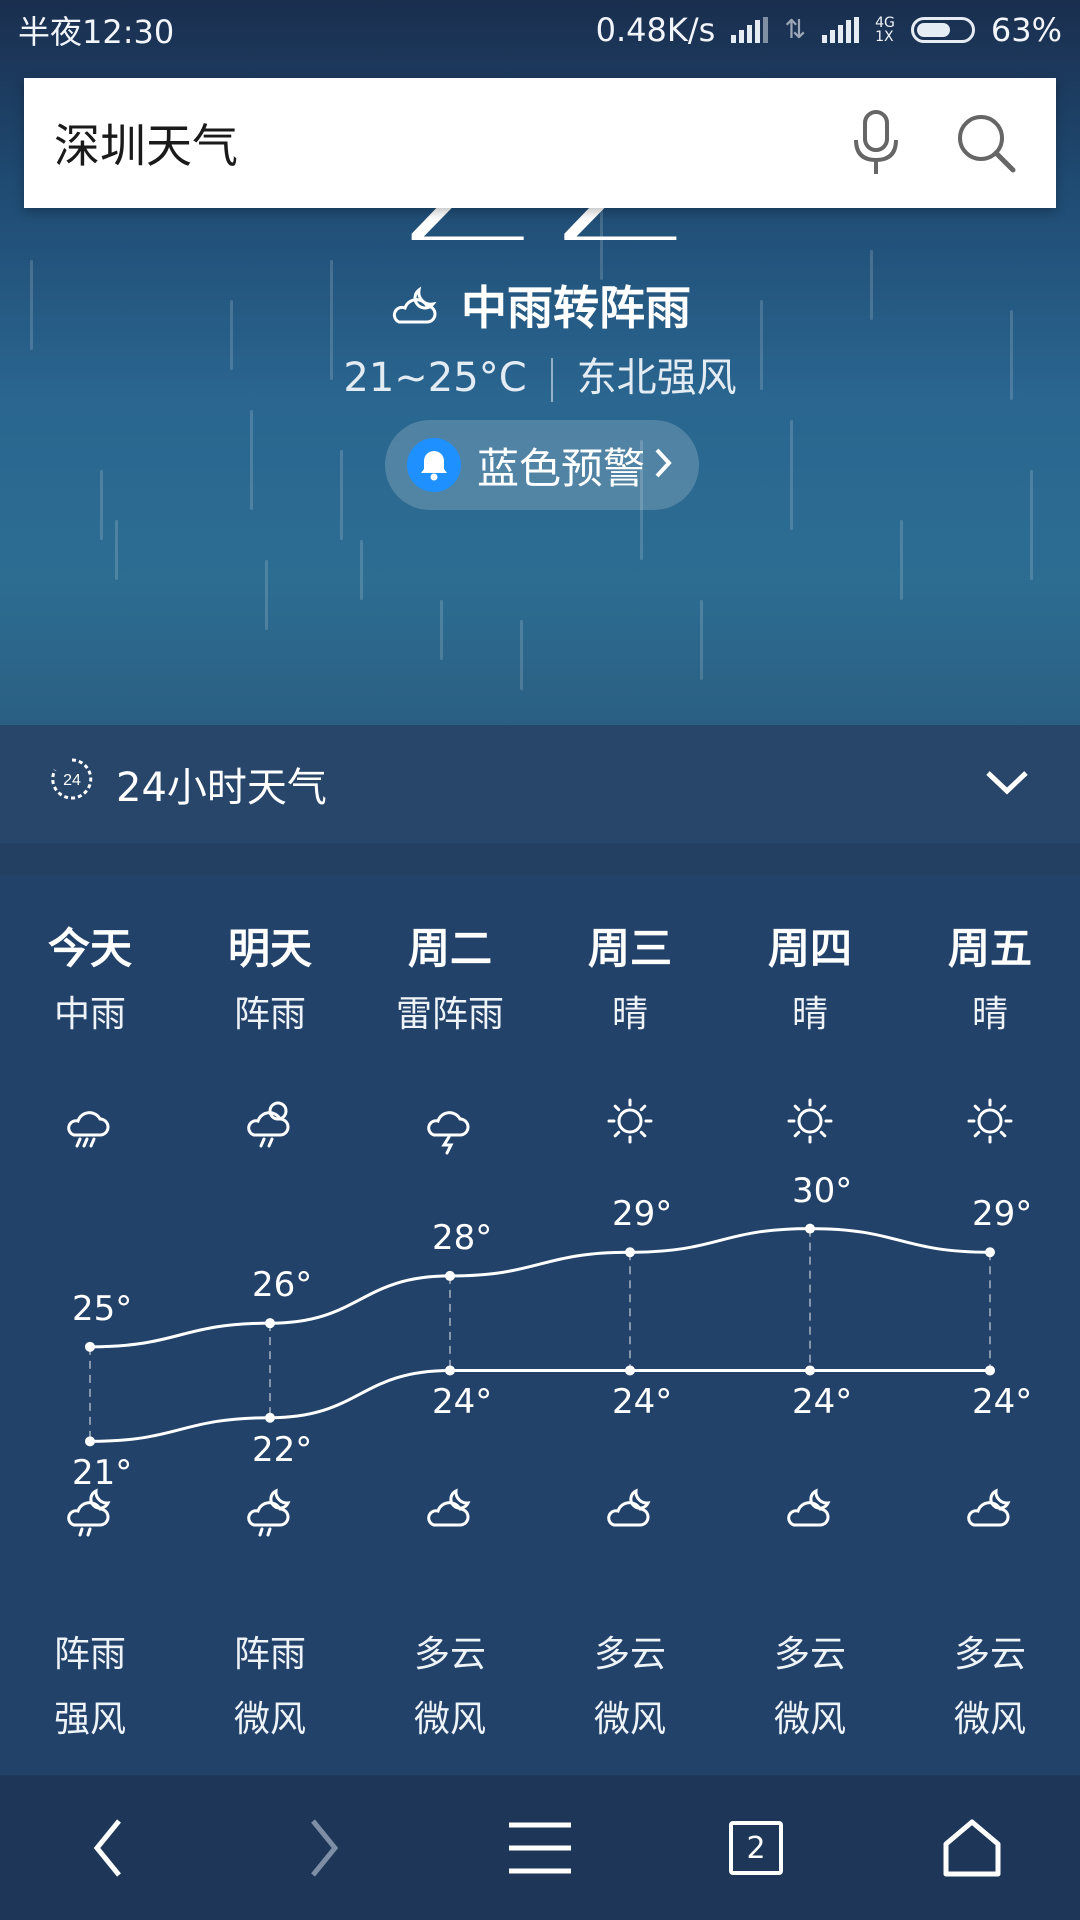 The height and width of the screenshot is (1920, 1080). Describe the element at coordinates (986, 143) in the screenshot. I see `search-icon` at that location.